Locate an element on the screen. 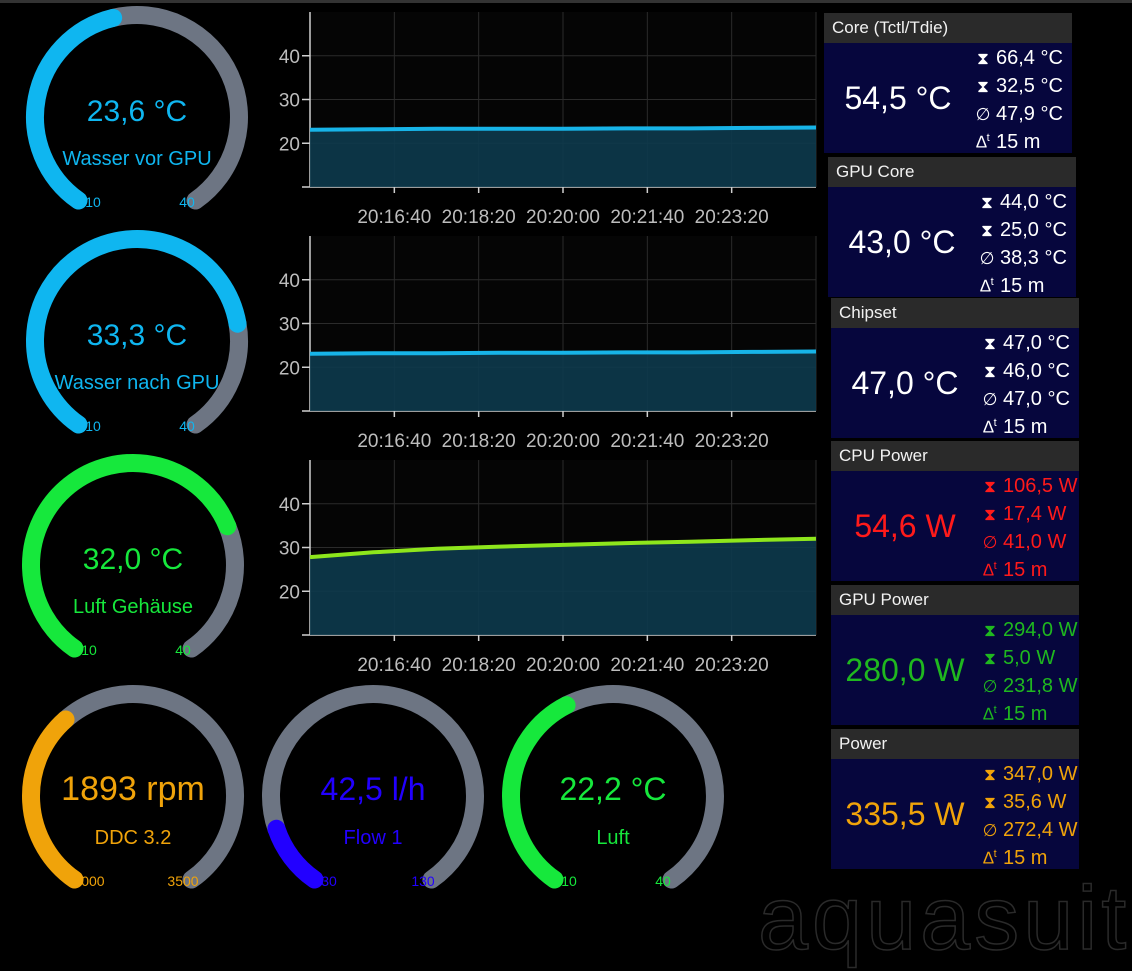  y-tick-label: 20 is located at coordinates (289, 144).